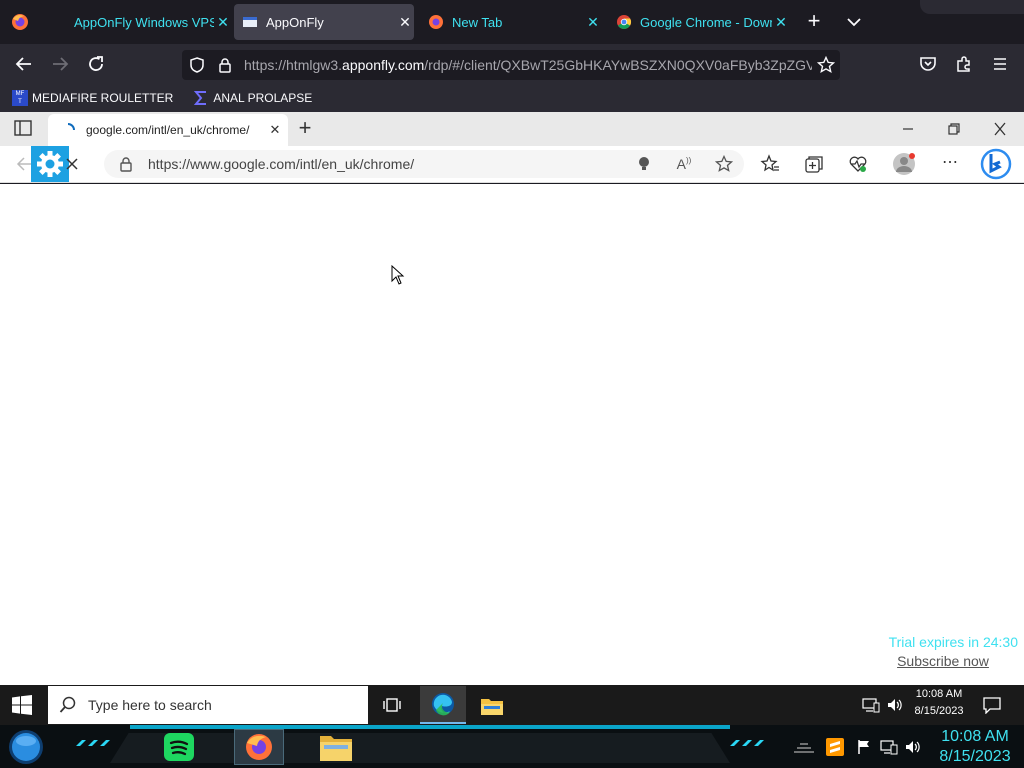 The width and height of the screenshot is (1024, 768). I want to click on url-host: apponfly.com, so click(383, 65).